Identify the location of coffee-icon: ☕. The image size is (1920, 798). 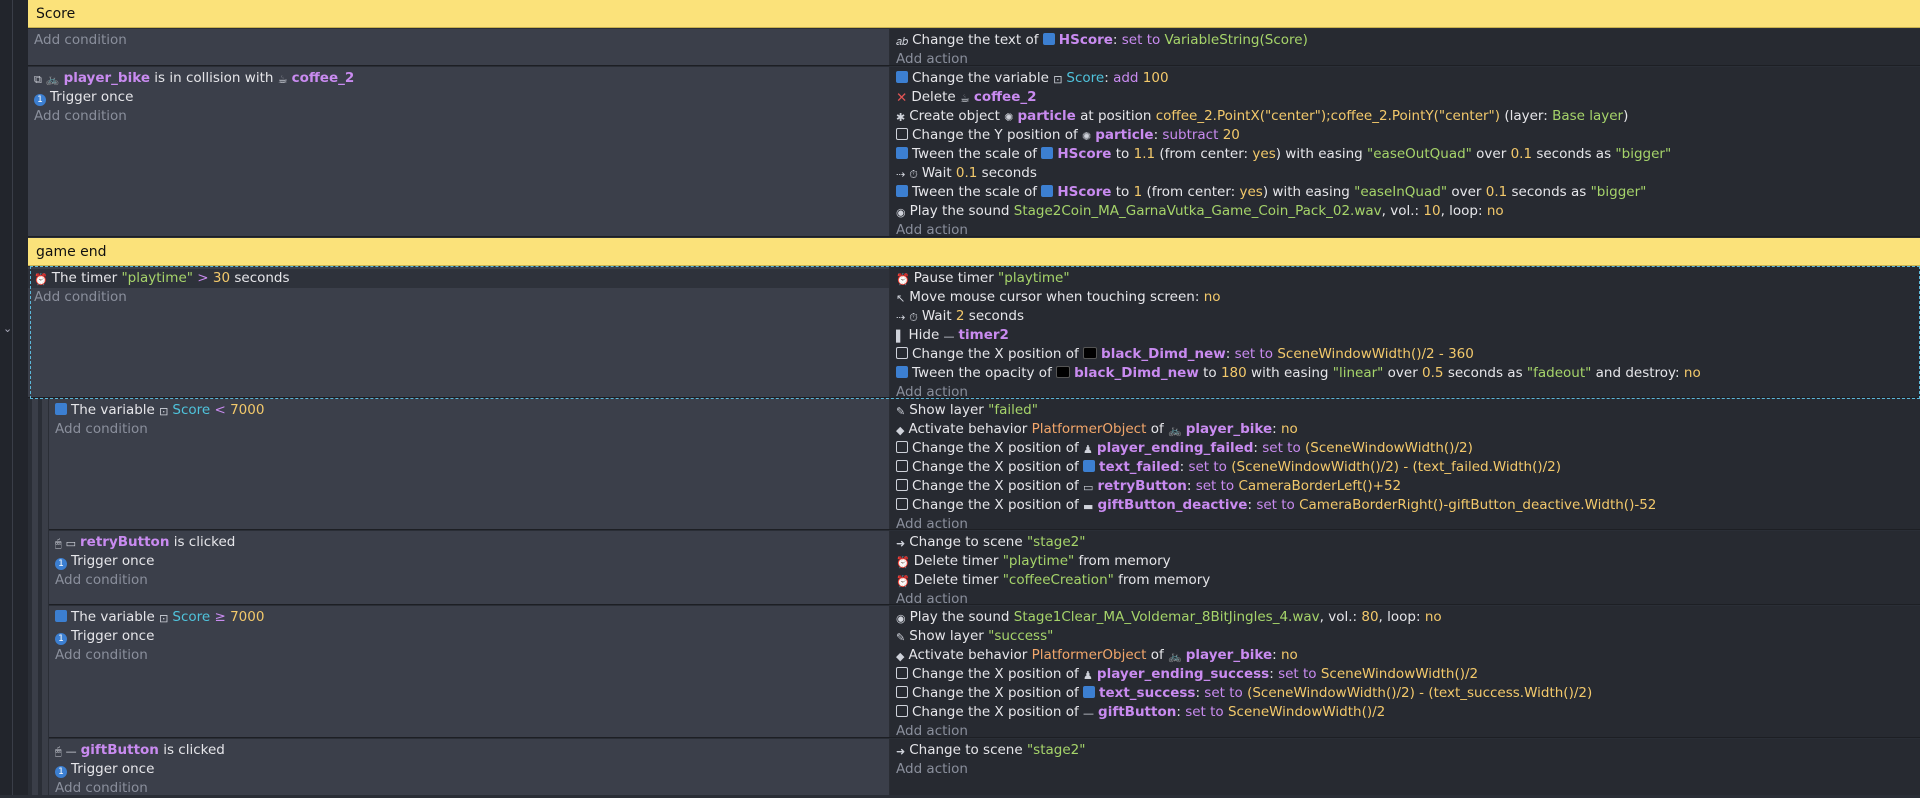
(964, 98).